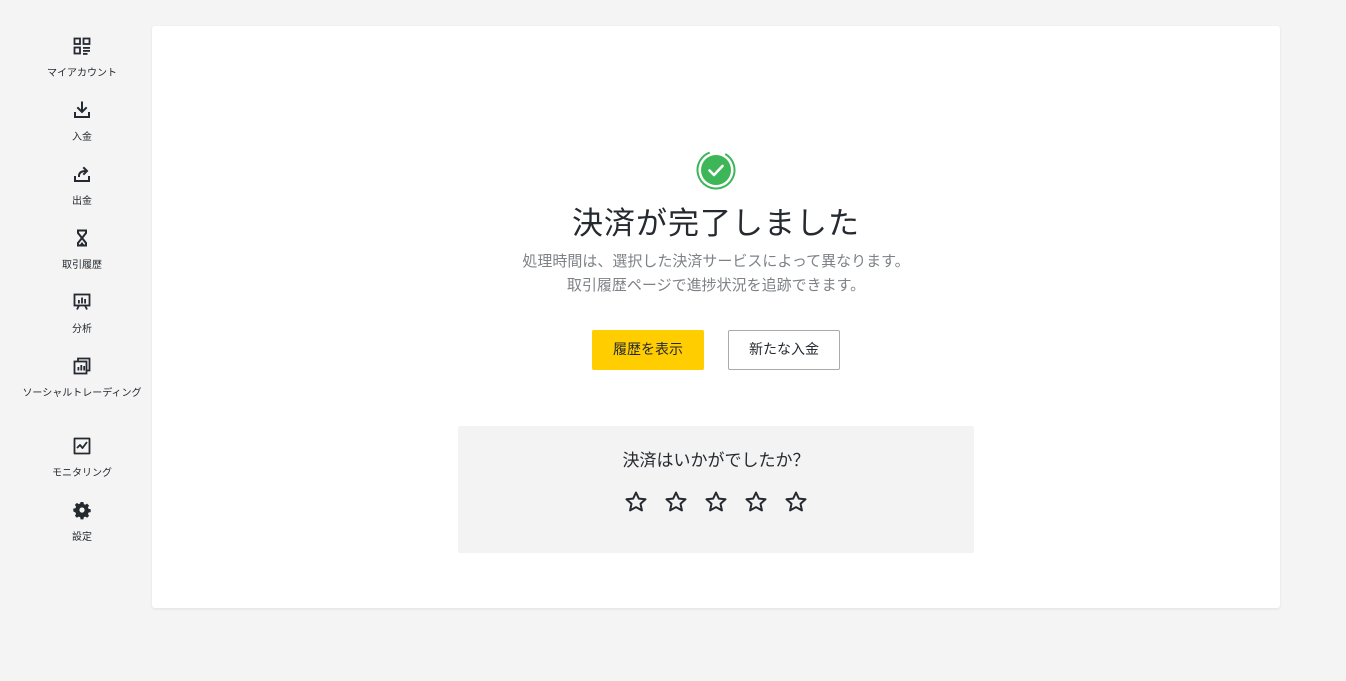  Describe the element at coordinates (82, 46) in the screenshot. I see `dashboard-icon` at that location.